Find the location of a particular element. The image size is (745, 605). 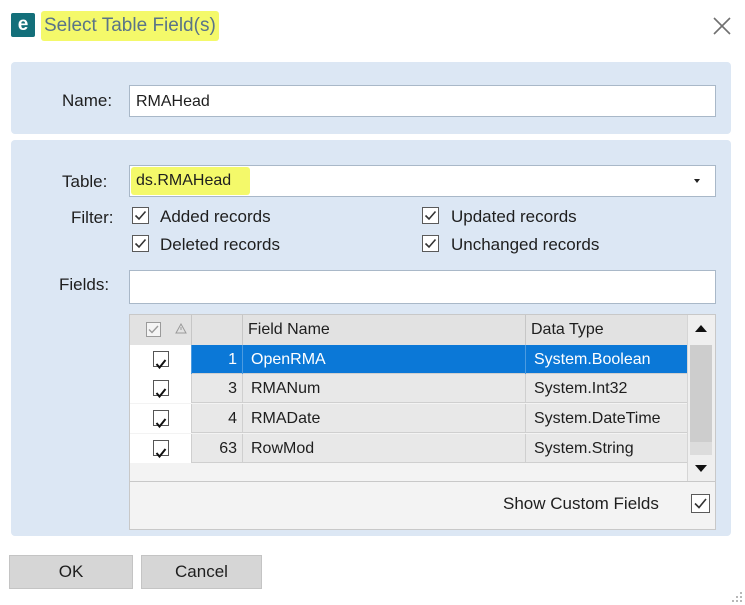

select-all-checkbox is located at coordinates (153, 329).